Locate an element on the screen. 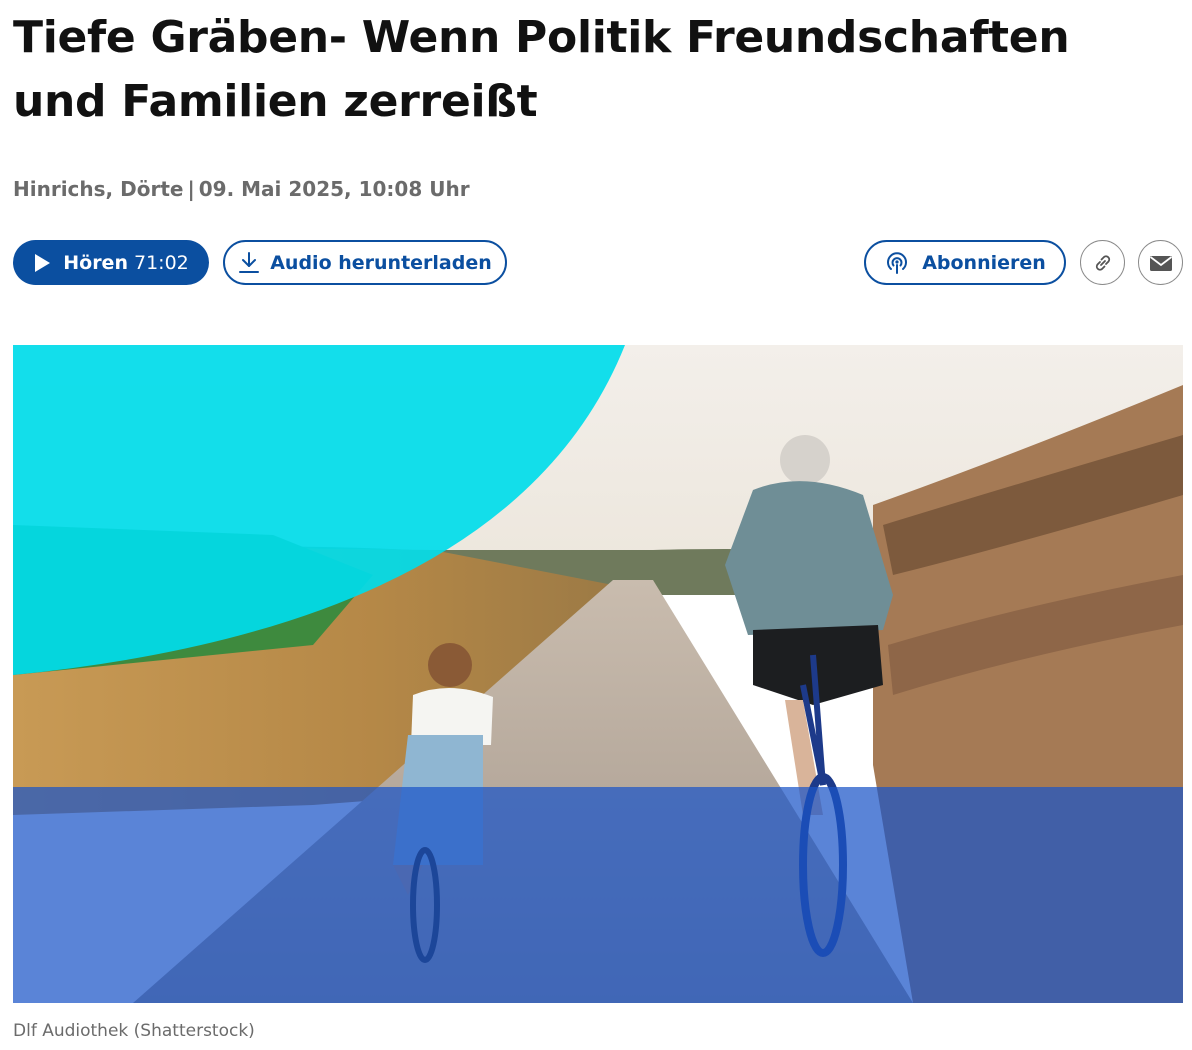  share-mail-button is located at coordinates (1160, 262).